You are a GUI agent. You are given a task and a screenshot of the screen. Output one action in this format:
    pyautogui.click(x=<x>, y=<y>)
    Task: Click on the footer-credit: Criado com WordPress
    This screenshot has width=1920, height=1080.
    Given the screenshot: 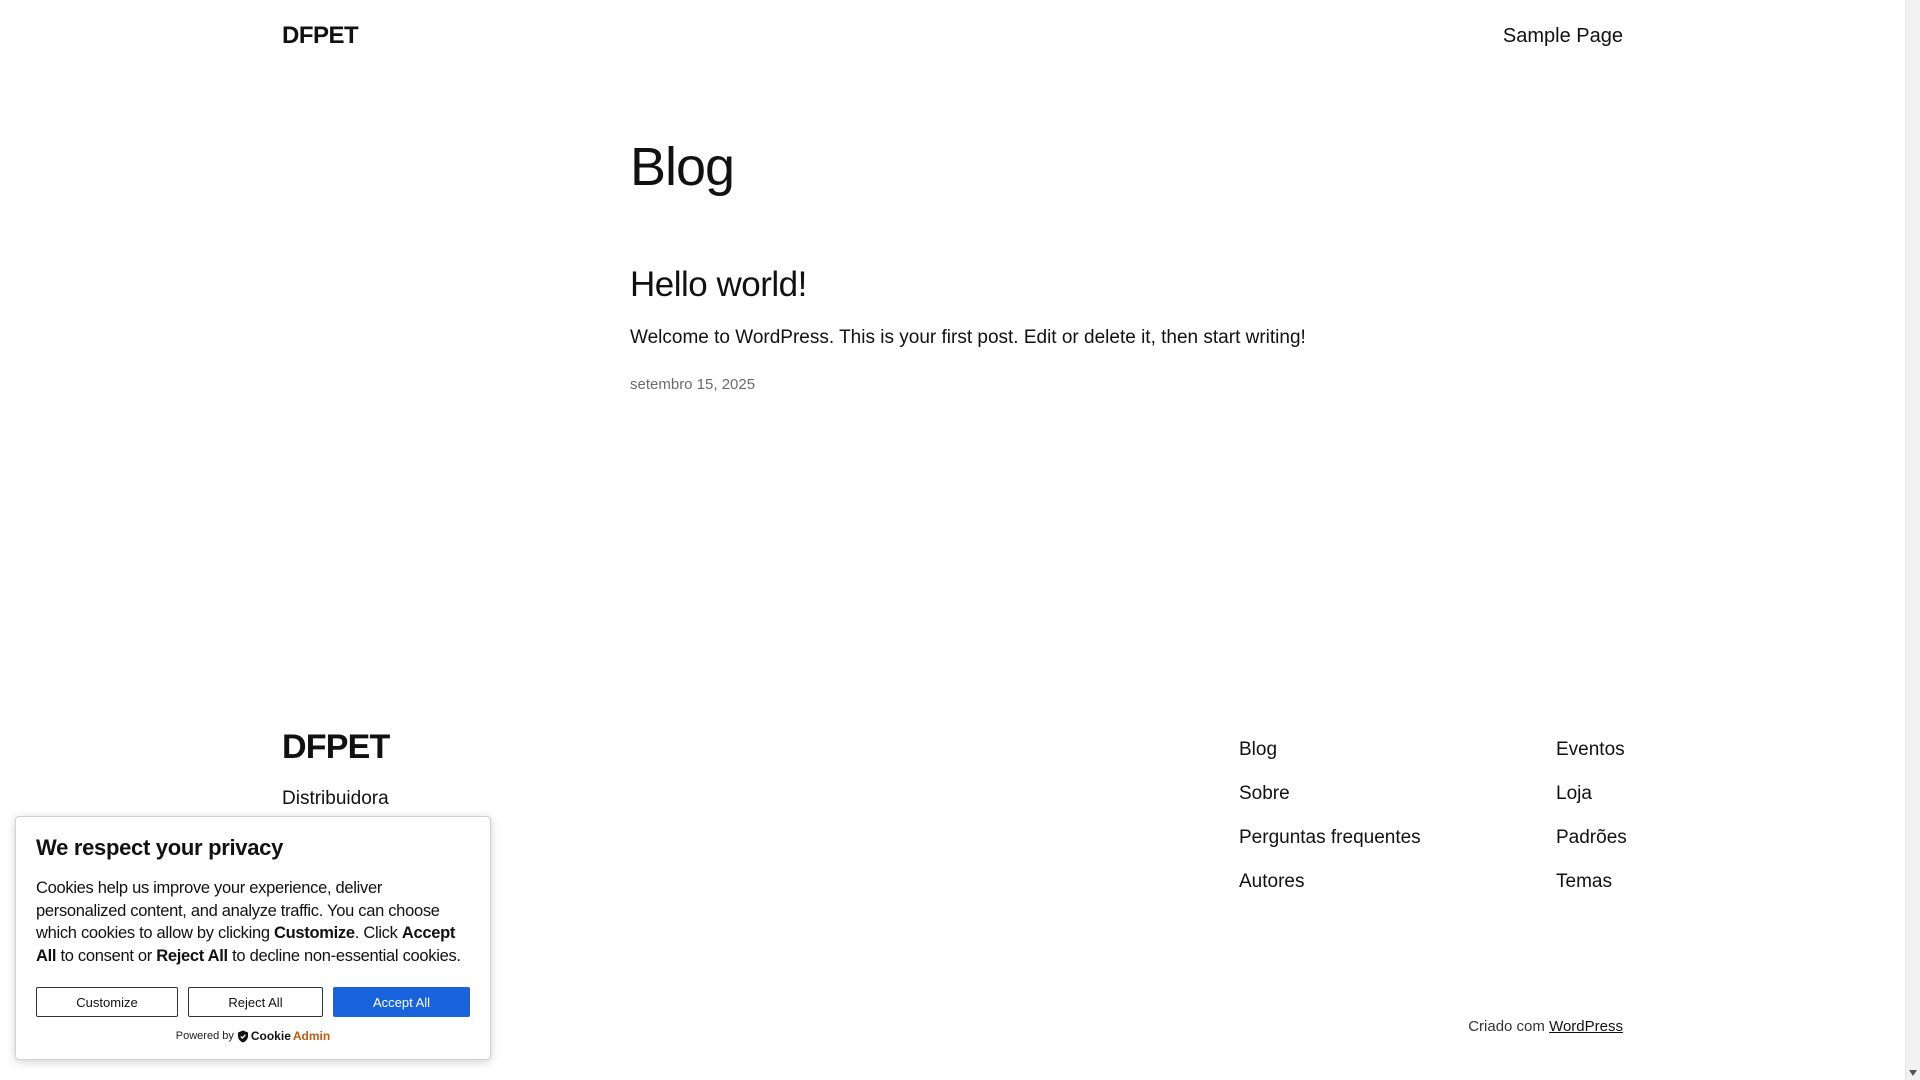 What is the action you would take?
    pyautogui.click(x=1545, y=1026)
    